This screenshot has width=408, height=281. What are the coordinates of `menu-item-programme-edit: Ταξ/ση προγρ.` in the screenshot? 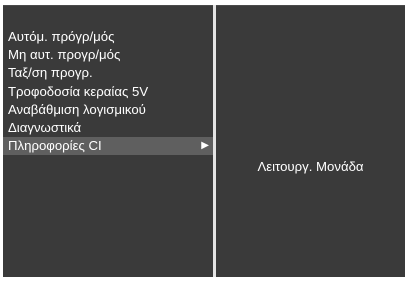 It's located at (108, 73).